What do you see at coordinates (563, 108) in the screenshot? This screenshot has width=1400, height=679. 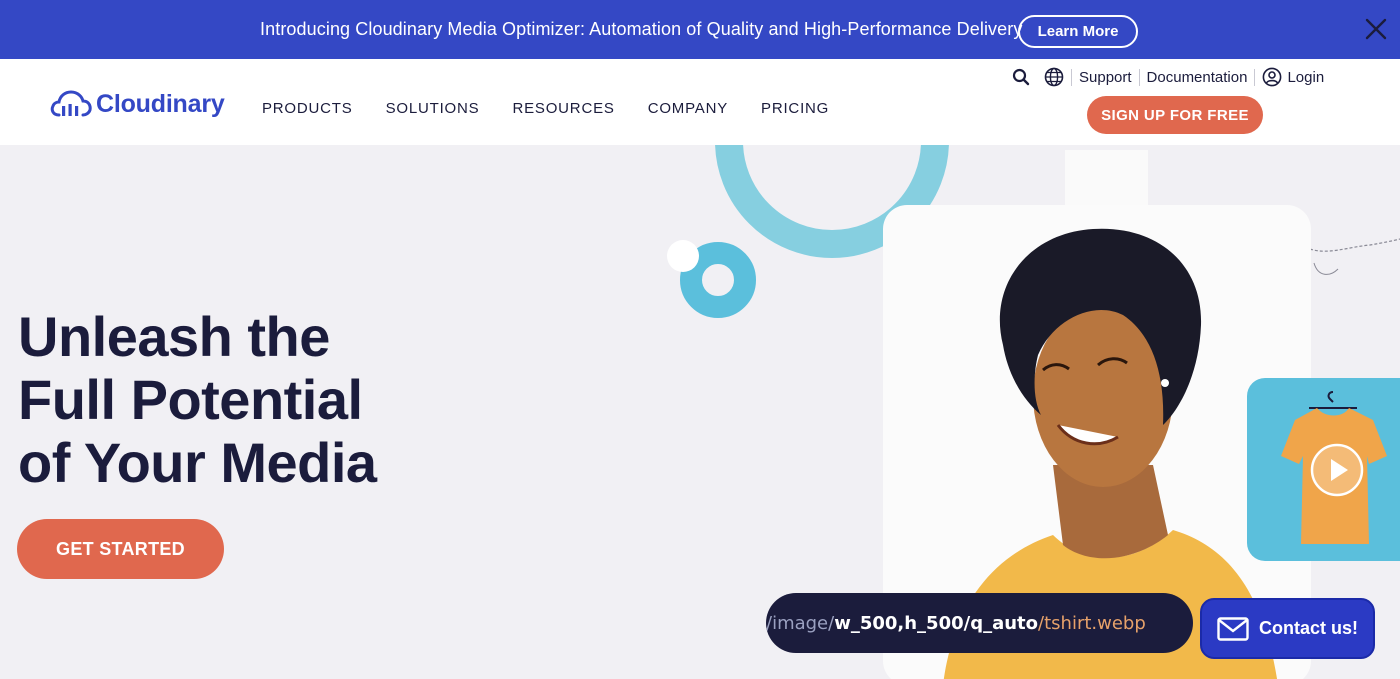 I see `nav-item-resources: RESOURCES` at bounding box center [563, 108].